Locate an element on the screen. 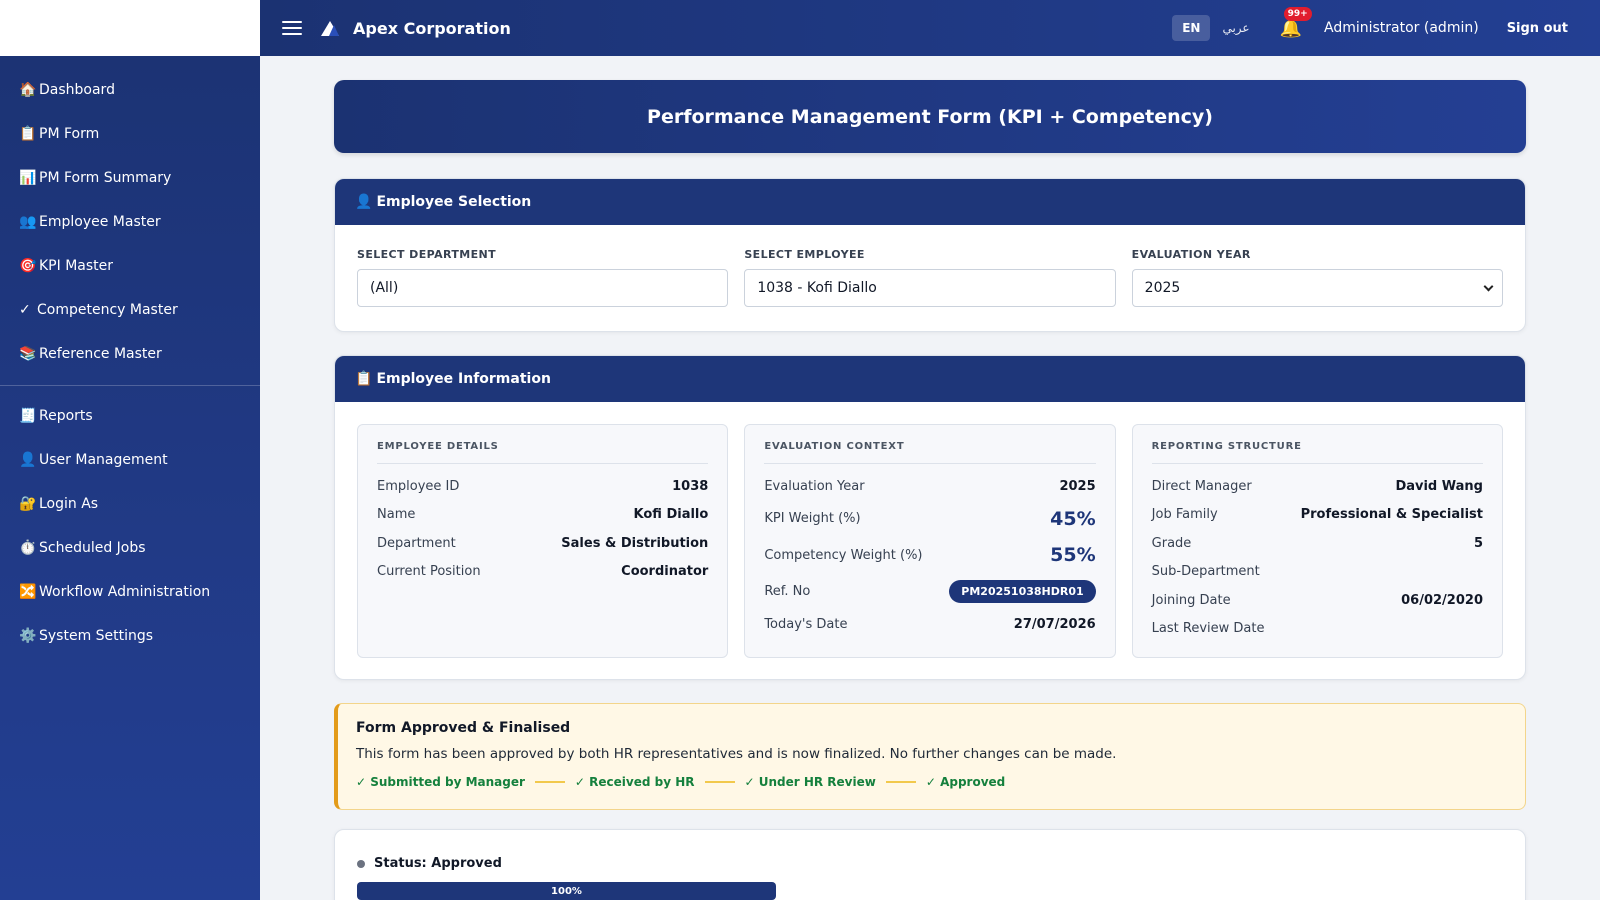 Image resolution: width=1600 pixels, height=900 pixels. sign-out-button: Sign out is located at coordinates (1537, 28).